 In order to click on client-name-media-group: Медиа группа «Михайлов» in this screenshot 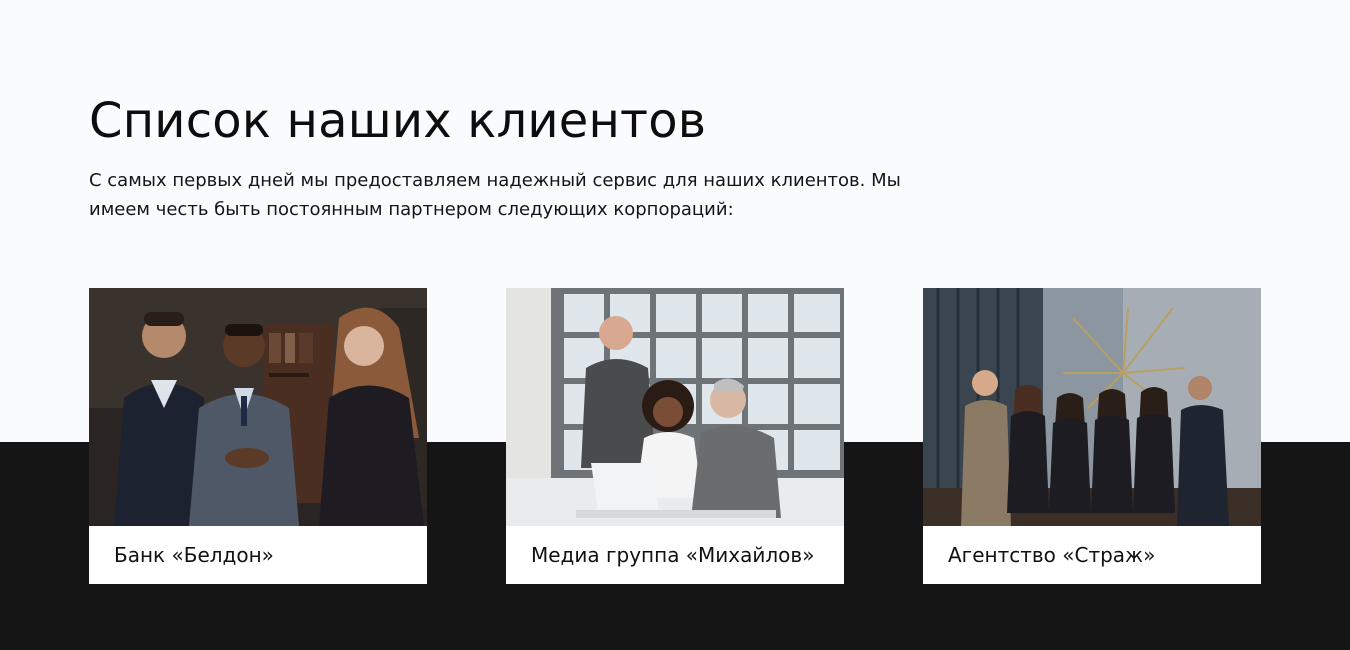, I will do `click(673, 555)`.